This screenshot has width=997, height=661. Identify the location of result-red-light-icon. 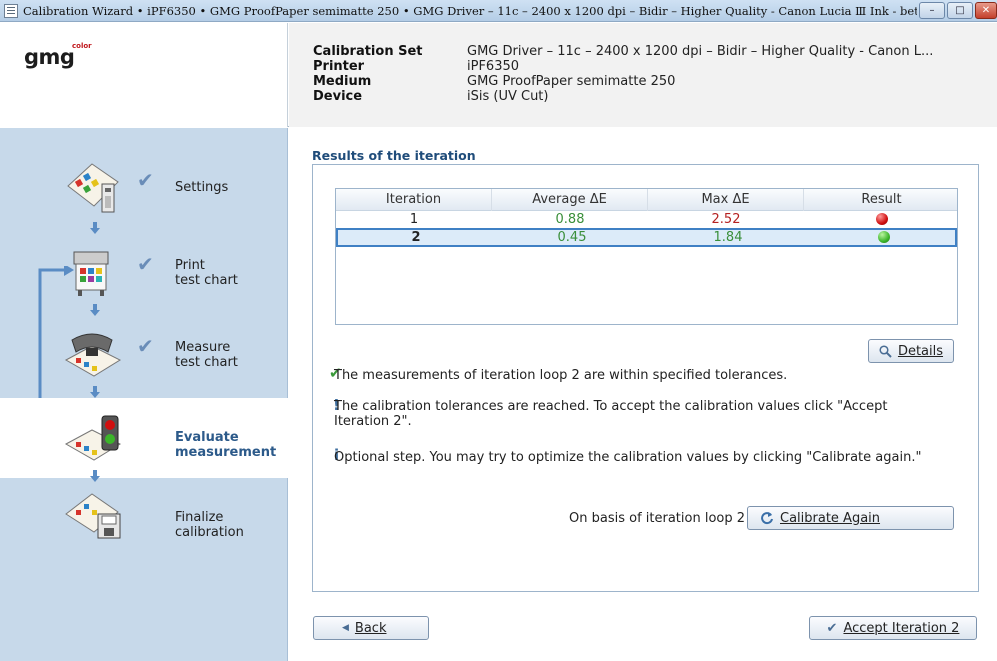
(881, 218).